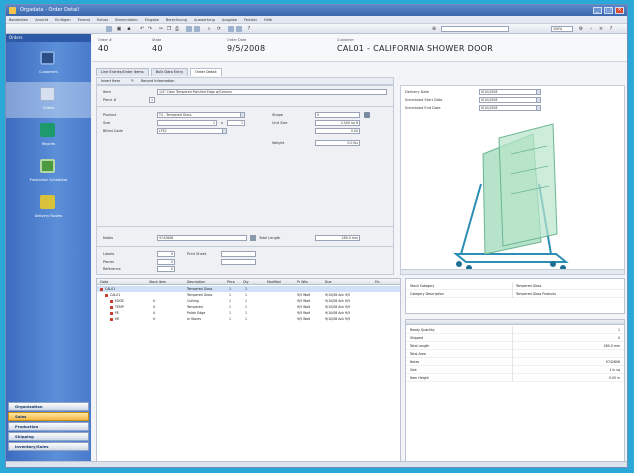 The image size is (634, 473). Describe the element at coordinates (515, 370) in the screenshot. I see `property-row: Size 1 in sq` at that location.